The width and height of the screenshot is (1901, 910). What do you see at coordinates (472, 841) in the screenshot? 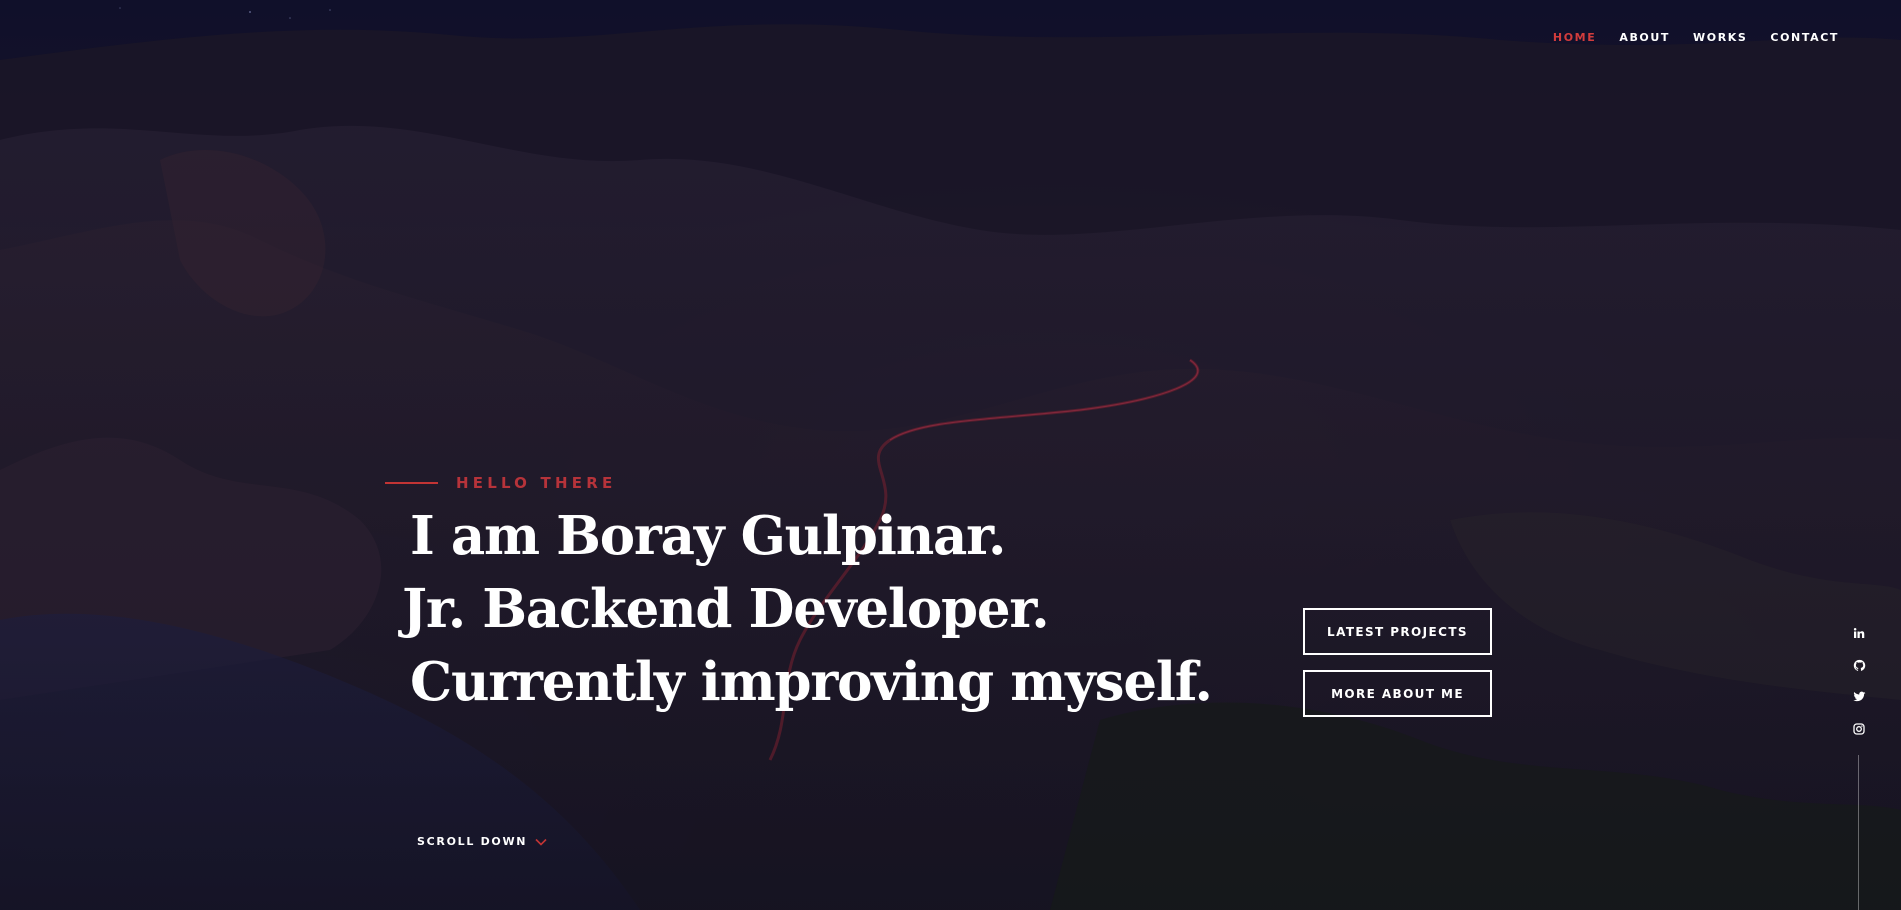
I see `scroll-down-label: SCROLL DOWN` at bounding box center [472, 841].